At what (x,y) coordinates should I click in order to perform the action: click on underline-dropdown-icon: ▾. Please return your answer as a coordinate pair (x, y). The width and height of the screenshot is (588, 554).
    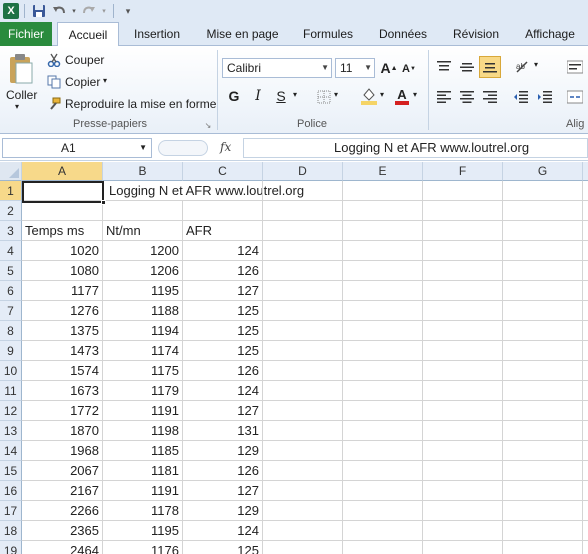
    Looking at the image, I should click on (295, 94).